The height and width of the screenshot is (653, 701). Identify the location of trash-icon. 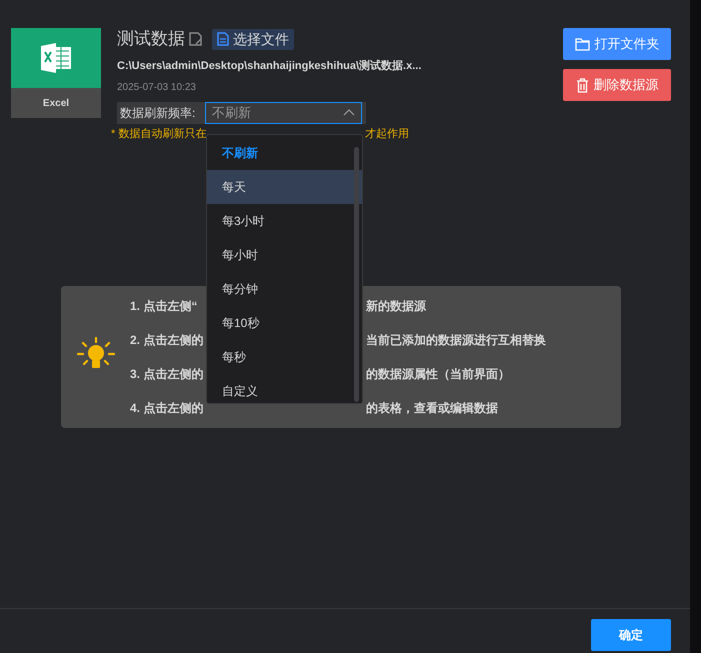
(582, 85).